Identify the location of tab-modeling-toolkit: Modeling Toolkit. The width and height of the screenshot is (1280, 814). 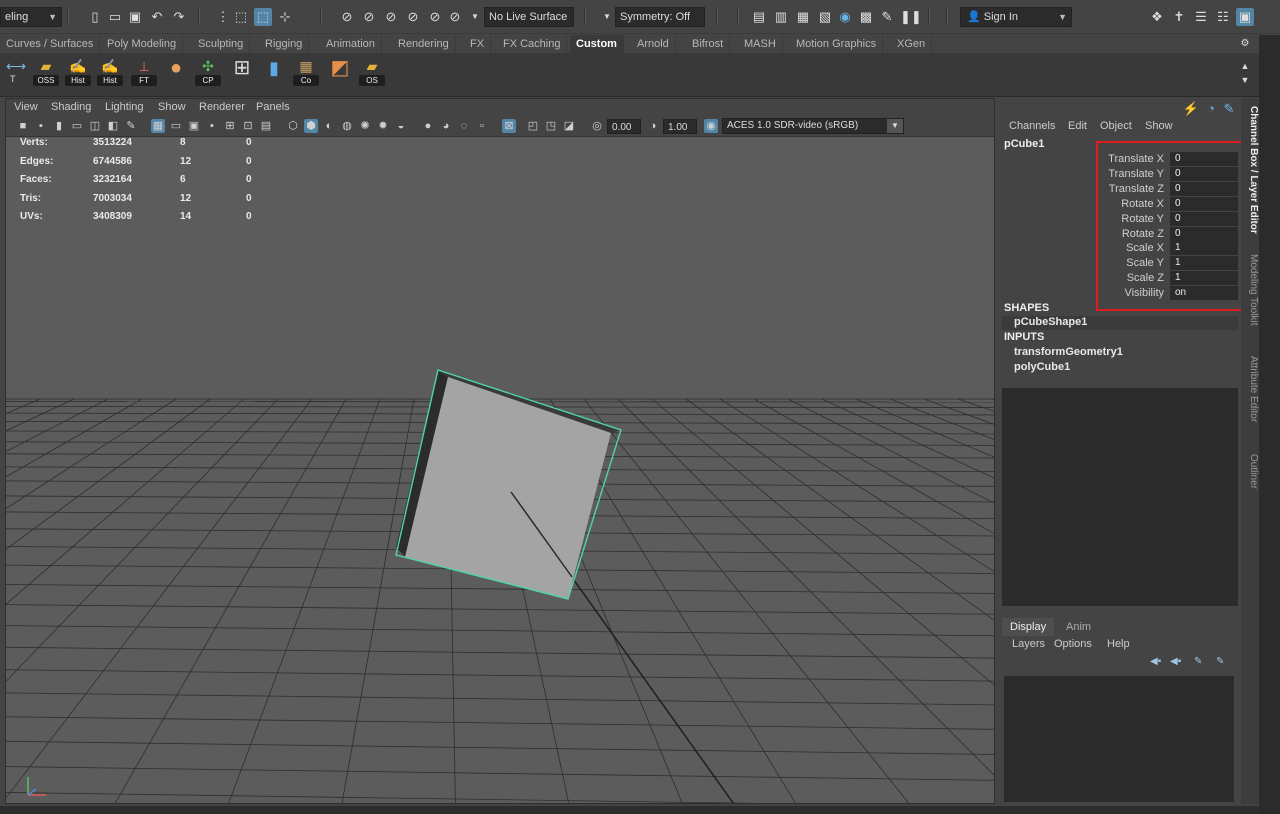
(1250, 290).